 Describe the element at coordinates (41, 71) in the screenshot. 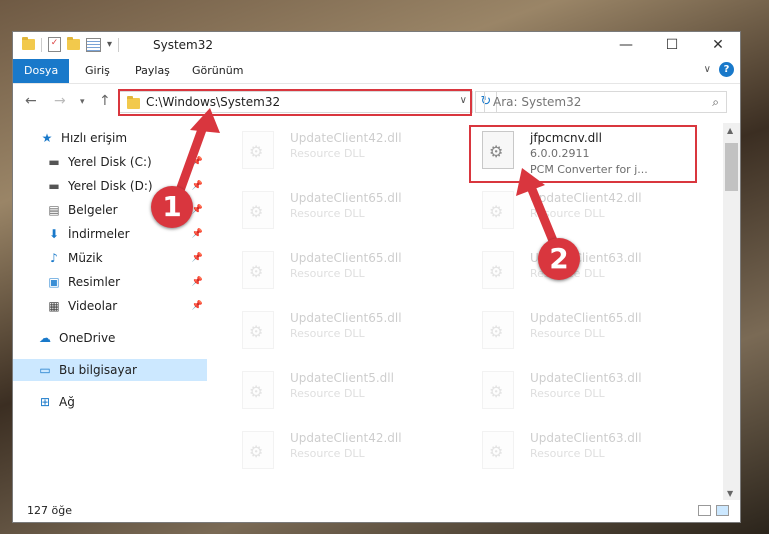

I see `tab-dosya: Dosya` at that location.